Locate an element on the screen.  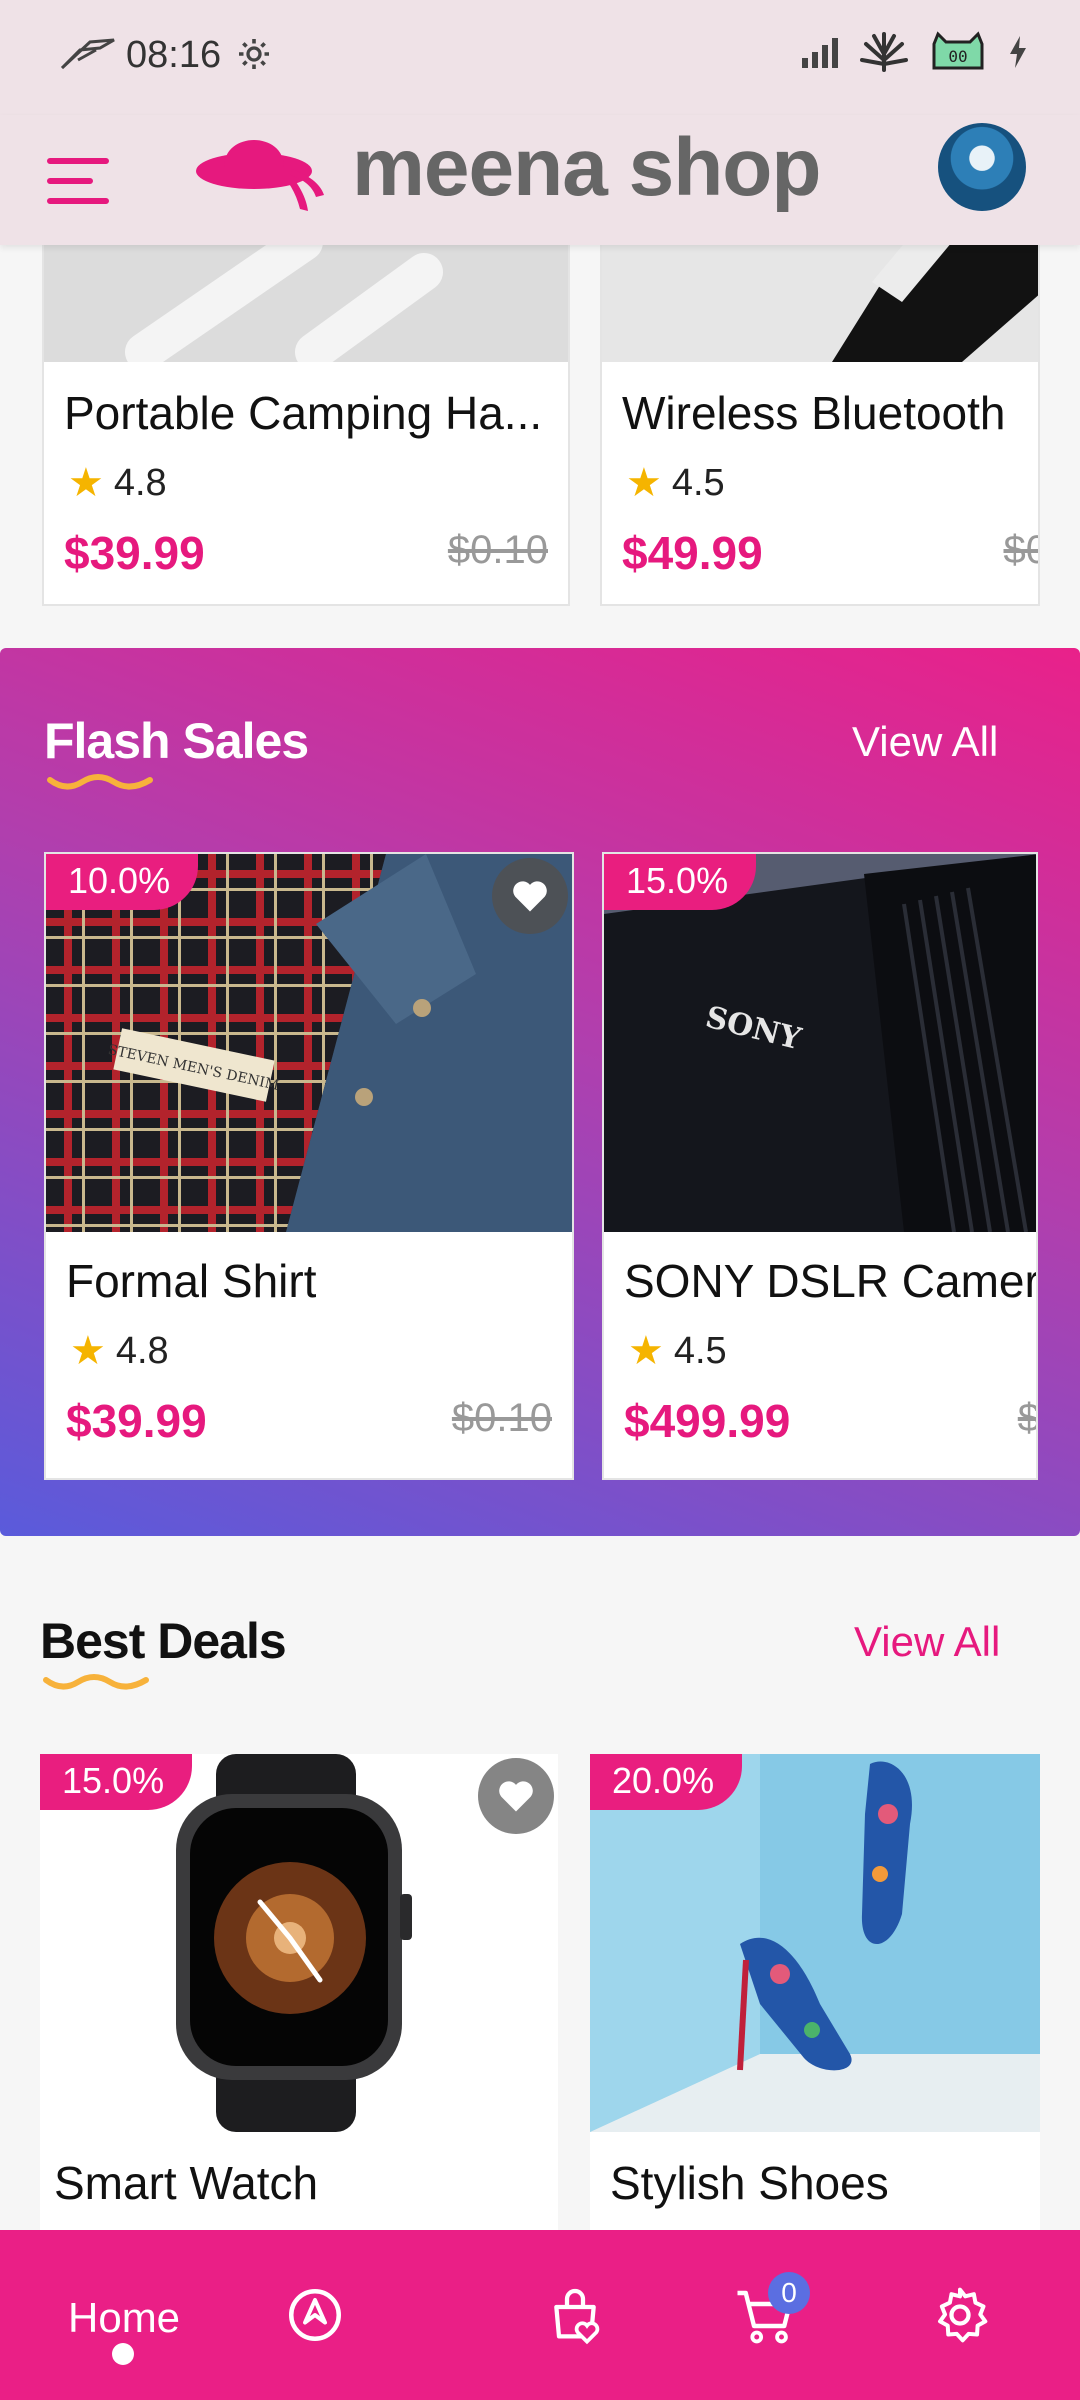
nav-settings is located at coordinates (960, 2315).